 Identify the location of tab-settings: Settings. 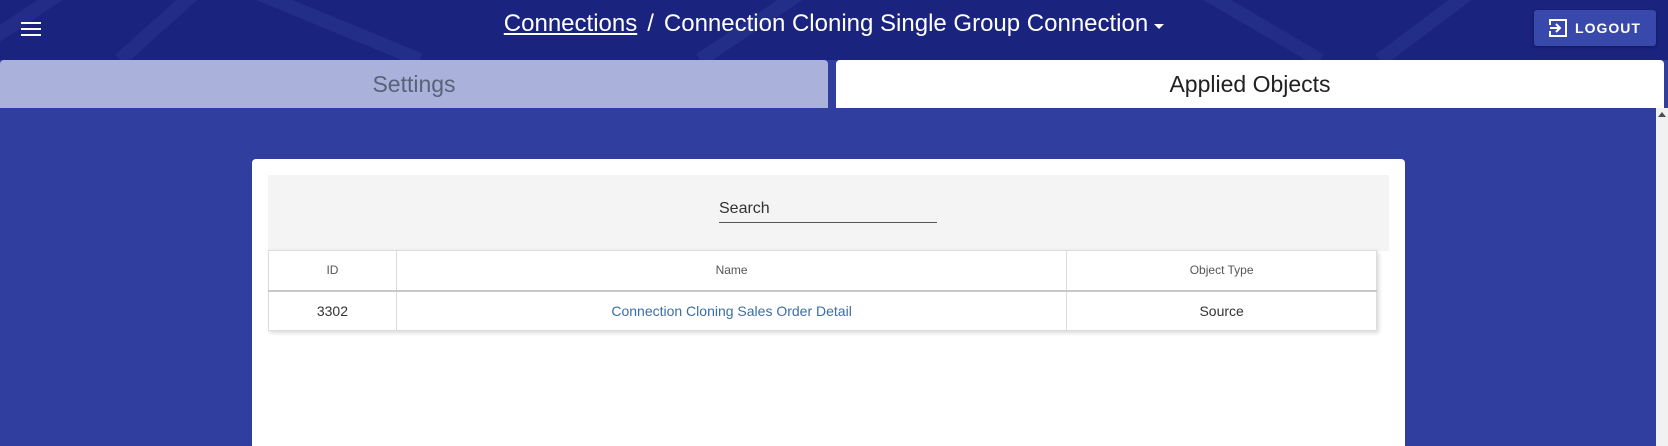
(414, 84).